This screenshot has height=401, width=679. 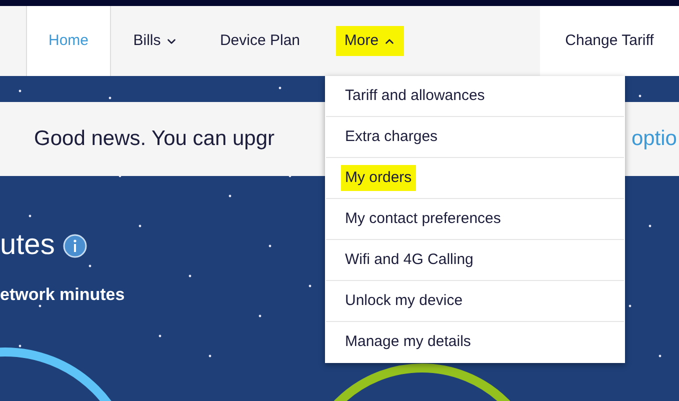 I want to click on menu-item: Tariff and allowances, so click(x=475, y=96).